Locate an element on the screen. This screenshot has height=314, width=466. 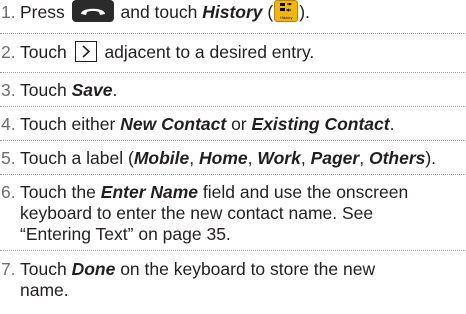
step-text-segment: Touch a label ( is located at coordinates (77, 158).